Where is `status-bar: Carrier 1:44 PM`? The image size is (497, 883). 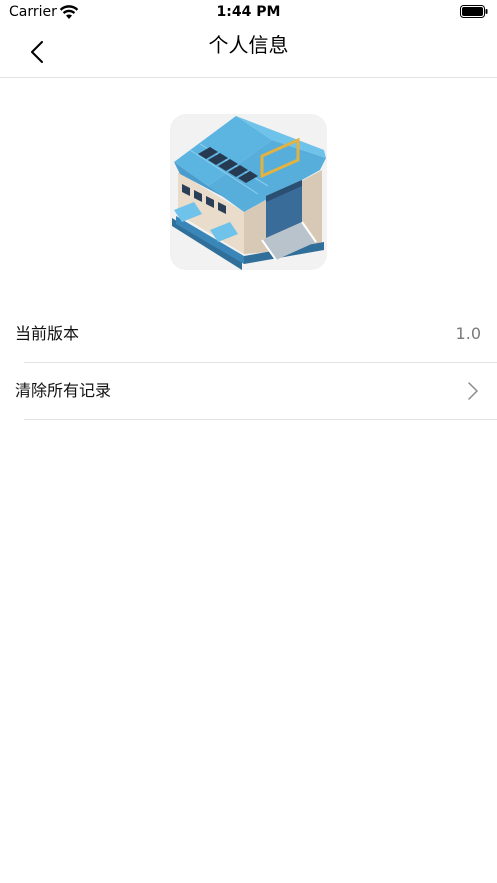
status-bar: Carrier 1:44 PM is located at coordinates (248, 13).